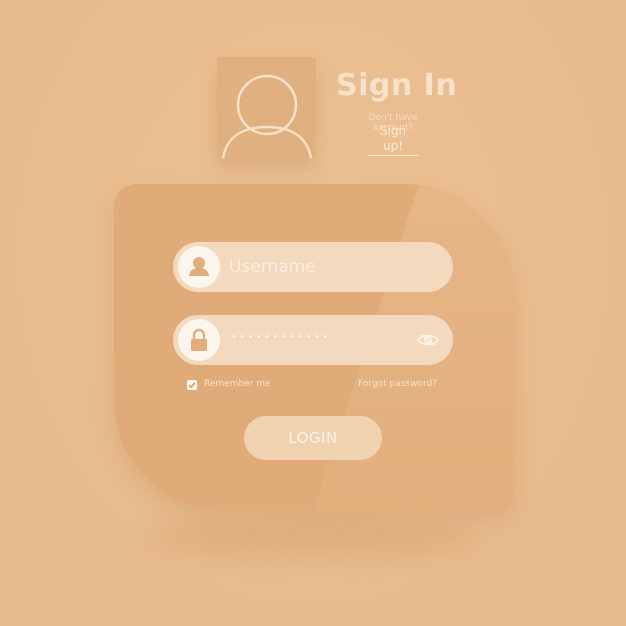  What do you see at coordinates (315, 538) in the screenshot?
I see `panel-shadow` at bounding box center [315, 538].